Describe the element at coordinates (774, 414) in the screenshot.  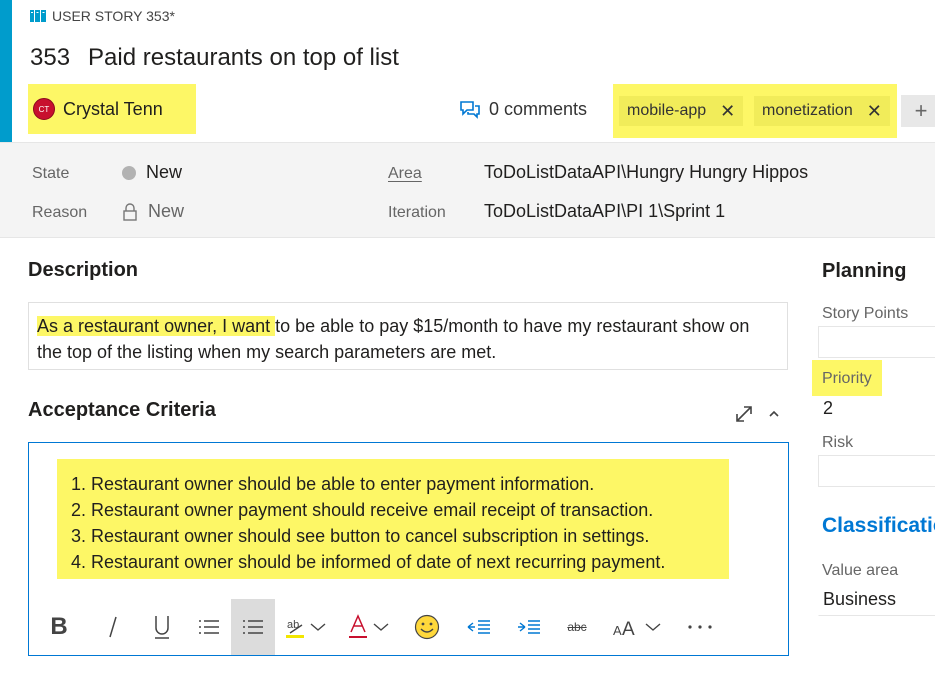
I see `chevron-up-icon` at that location.